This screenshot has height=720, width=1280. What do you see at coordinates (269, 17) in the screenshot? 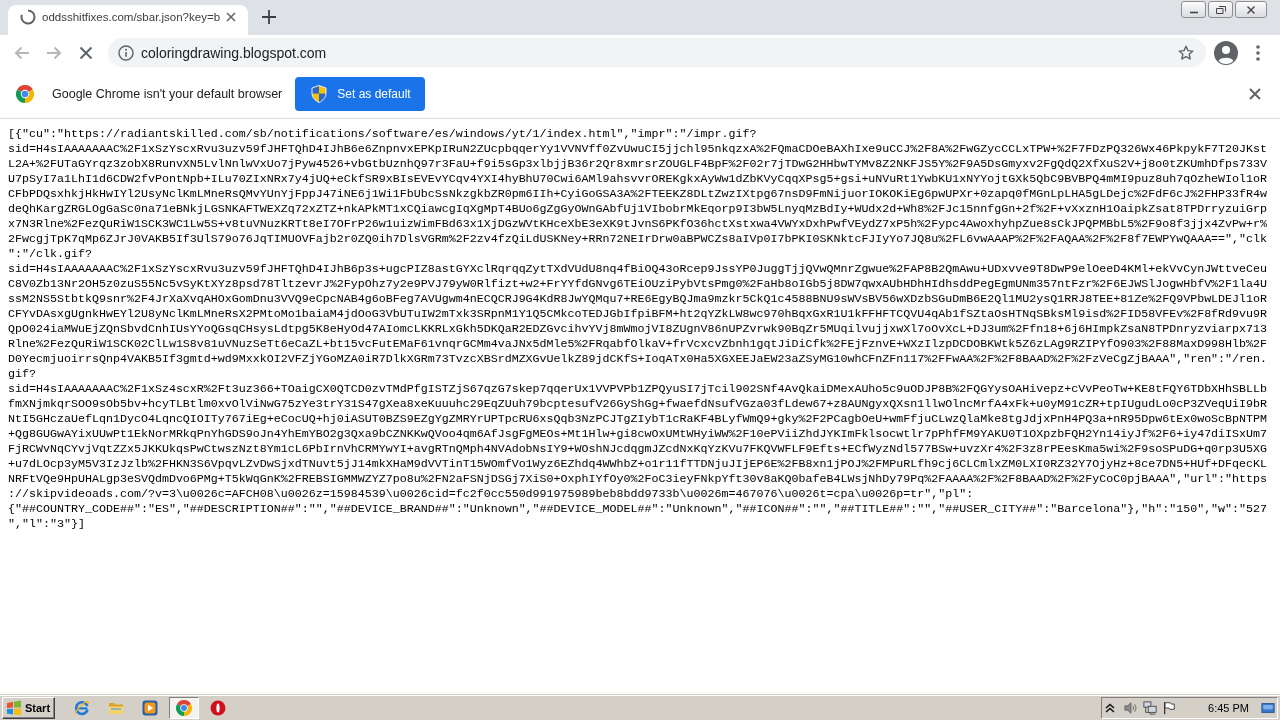
I see `new-tab-plus-icon` at bounding box center [269, 17].